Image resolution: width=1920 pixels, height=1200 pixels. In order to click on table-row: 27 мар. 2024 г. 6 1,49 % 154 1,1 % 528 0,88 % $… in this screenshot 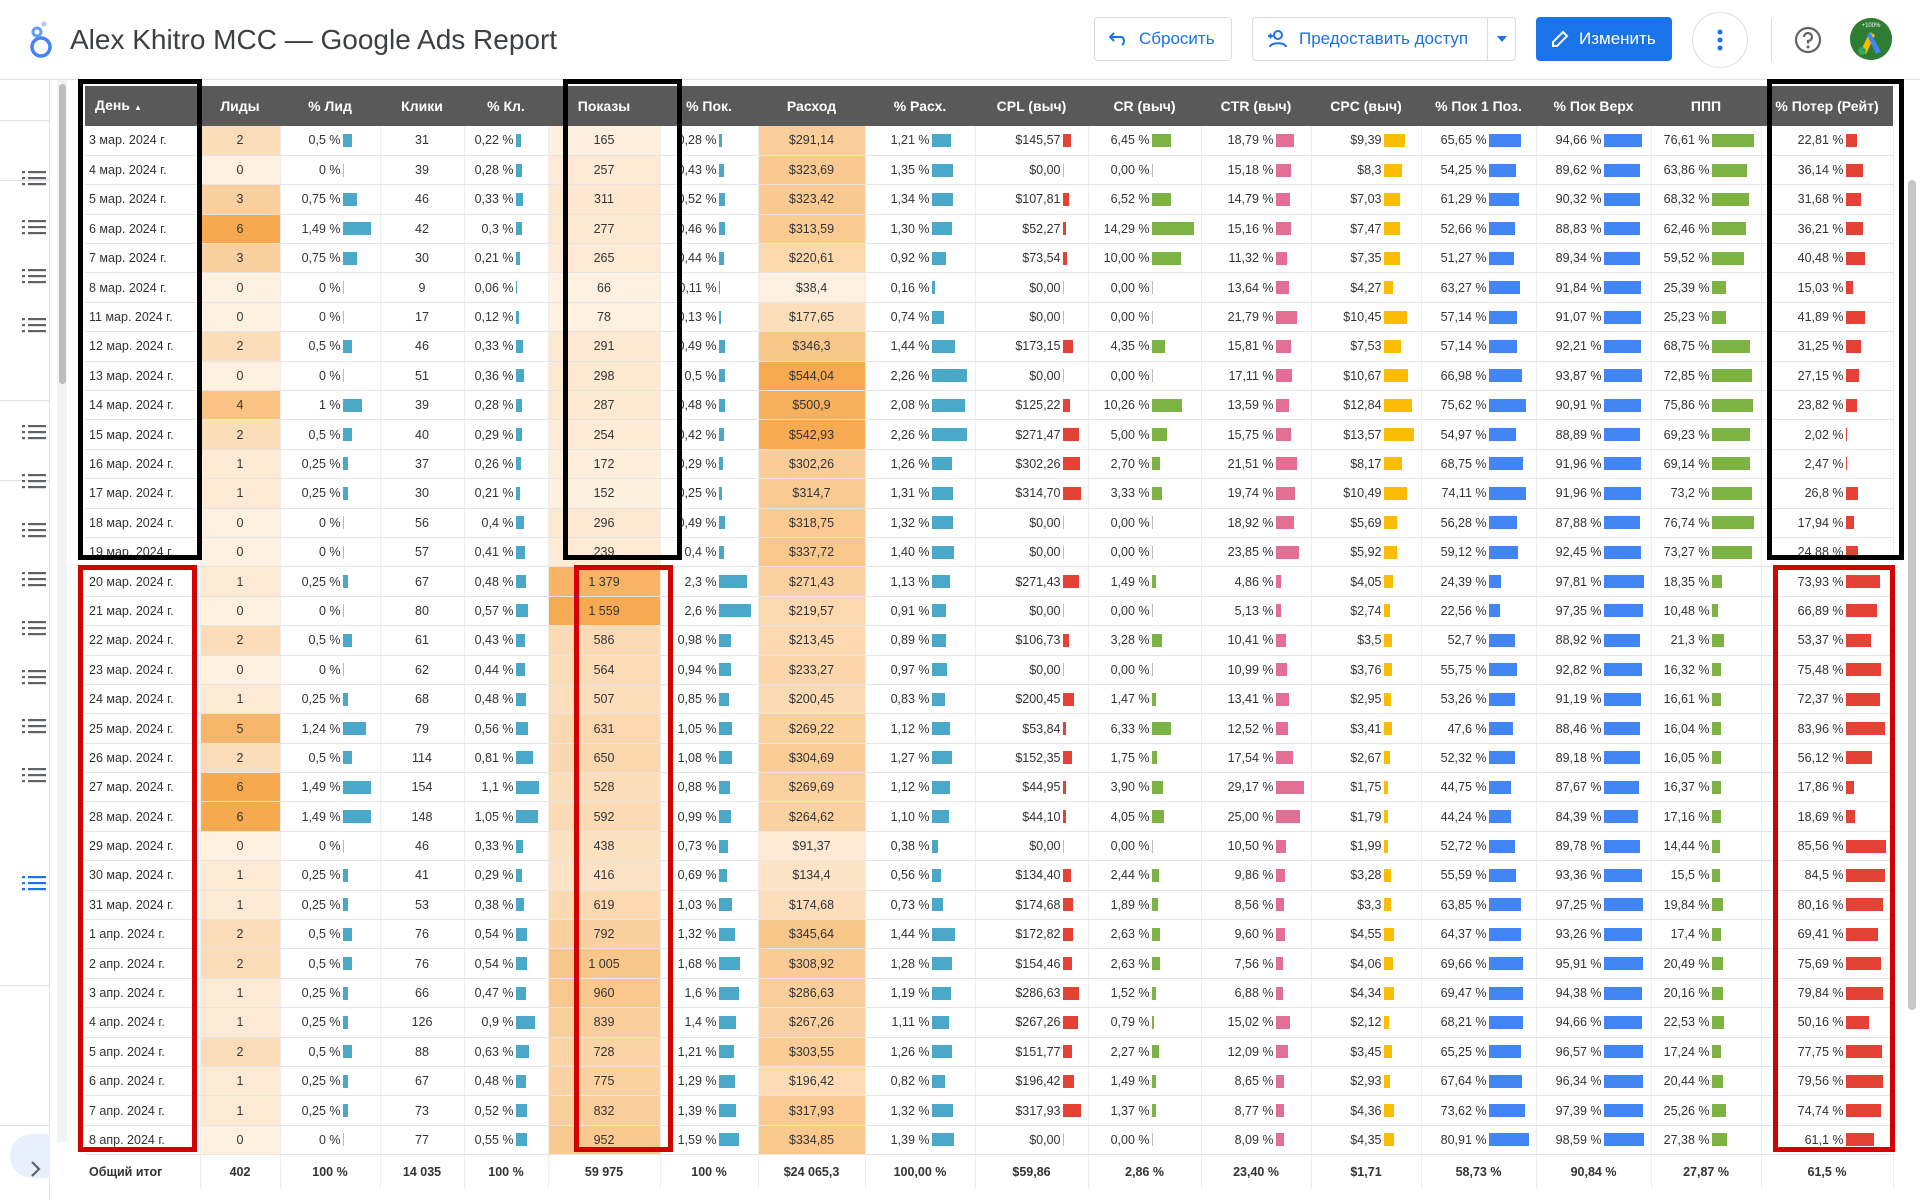, I will do `click(989, 787)`.